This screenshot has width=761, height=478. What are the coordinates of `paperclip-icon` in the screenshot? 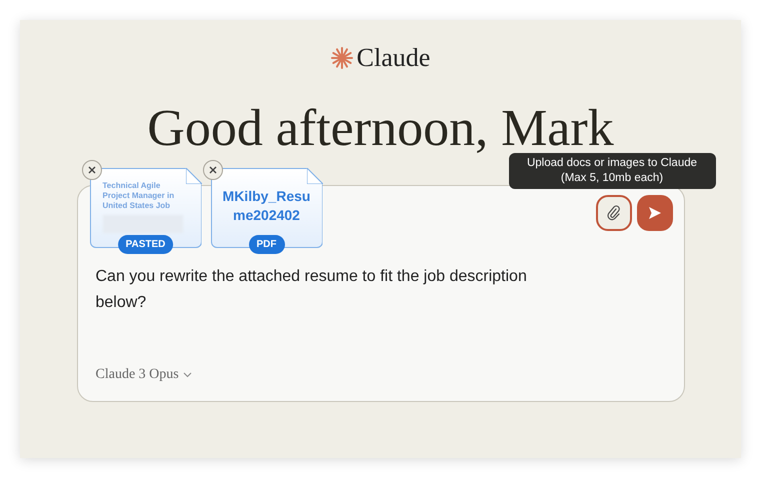 It's located at (613, 213).